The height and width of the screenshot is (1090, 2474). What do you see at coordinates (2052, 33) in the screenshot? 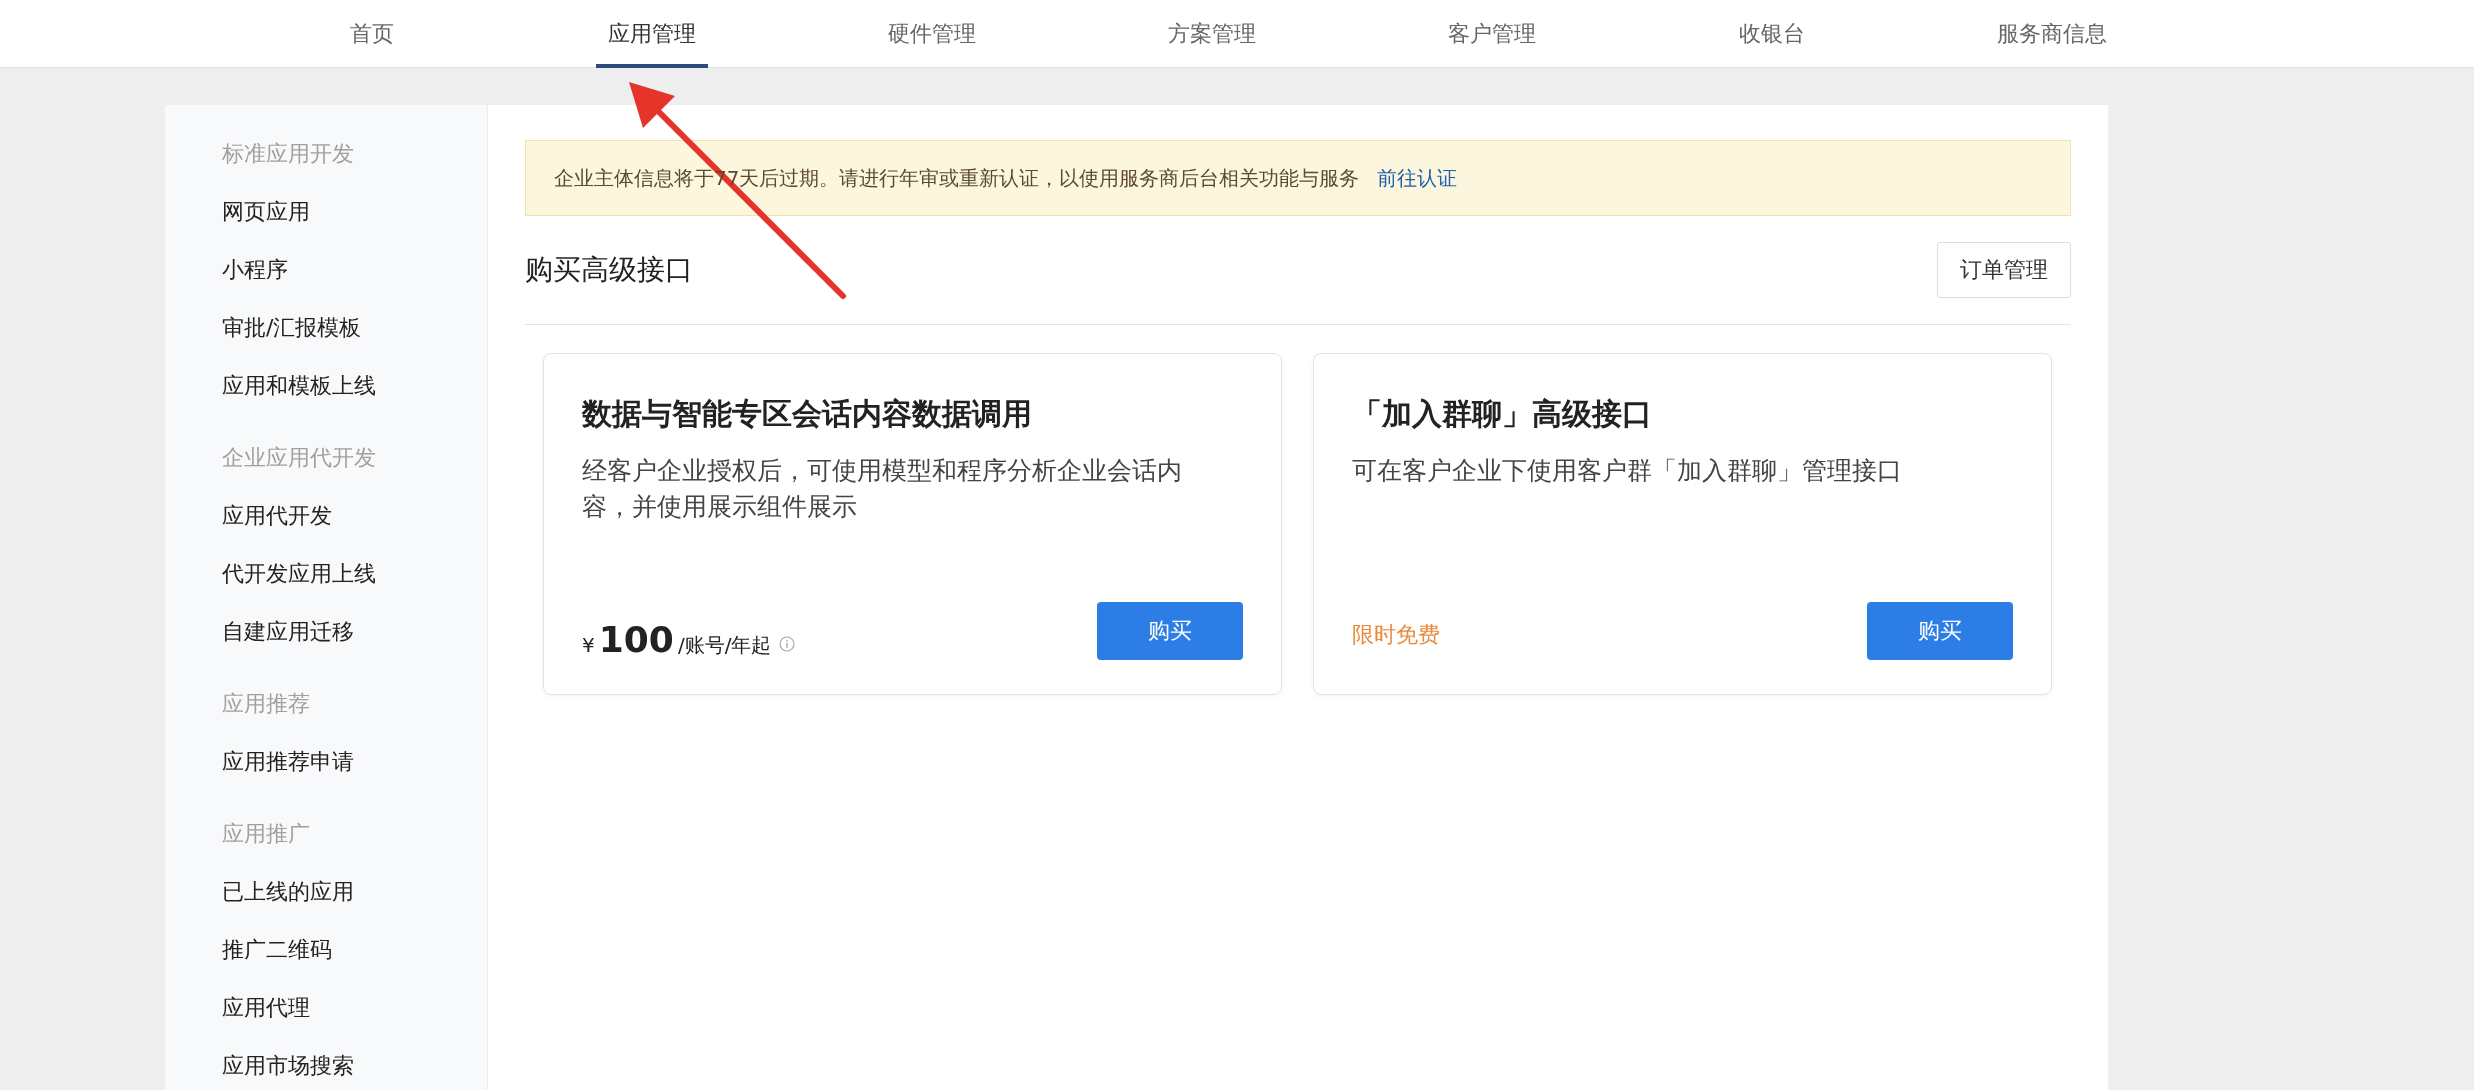
I see `nav-tab: 服务商信息` at bounding box center [2052, 33].